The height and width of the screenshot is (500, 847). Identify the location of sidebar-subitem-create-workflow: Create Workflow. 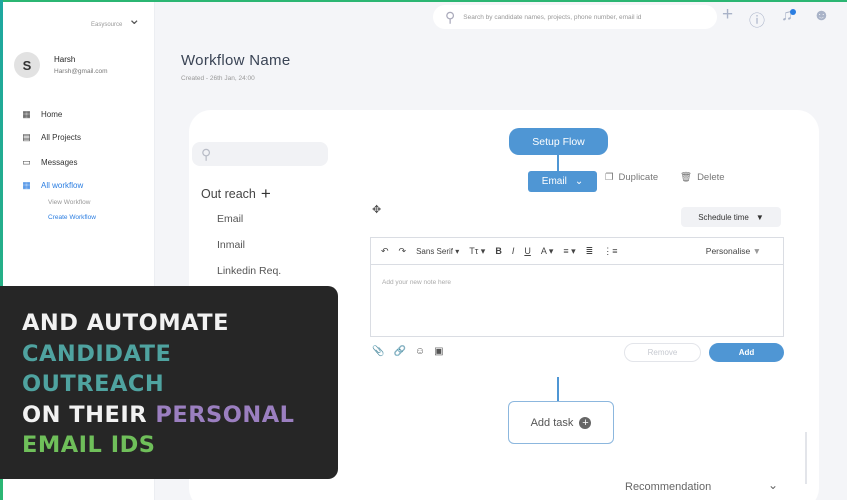
(72, 217).